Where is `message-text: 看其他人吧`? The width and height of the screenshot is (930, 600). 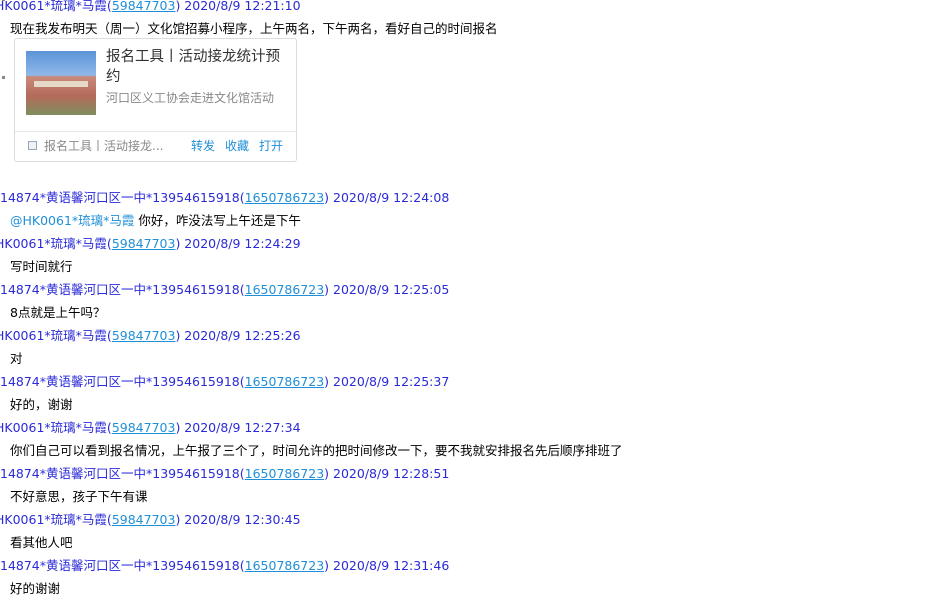 message-text: 看其他人吧 is located at coordinates (41, 542).